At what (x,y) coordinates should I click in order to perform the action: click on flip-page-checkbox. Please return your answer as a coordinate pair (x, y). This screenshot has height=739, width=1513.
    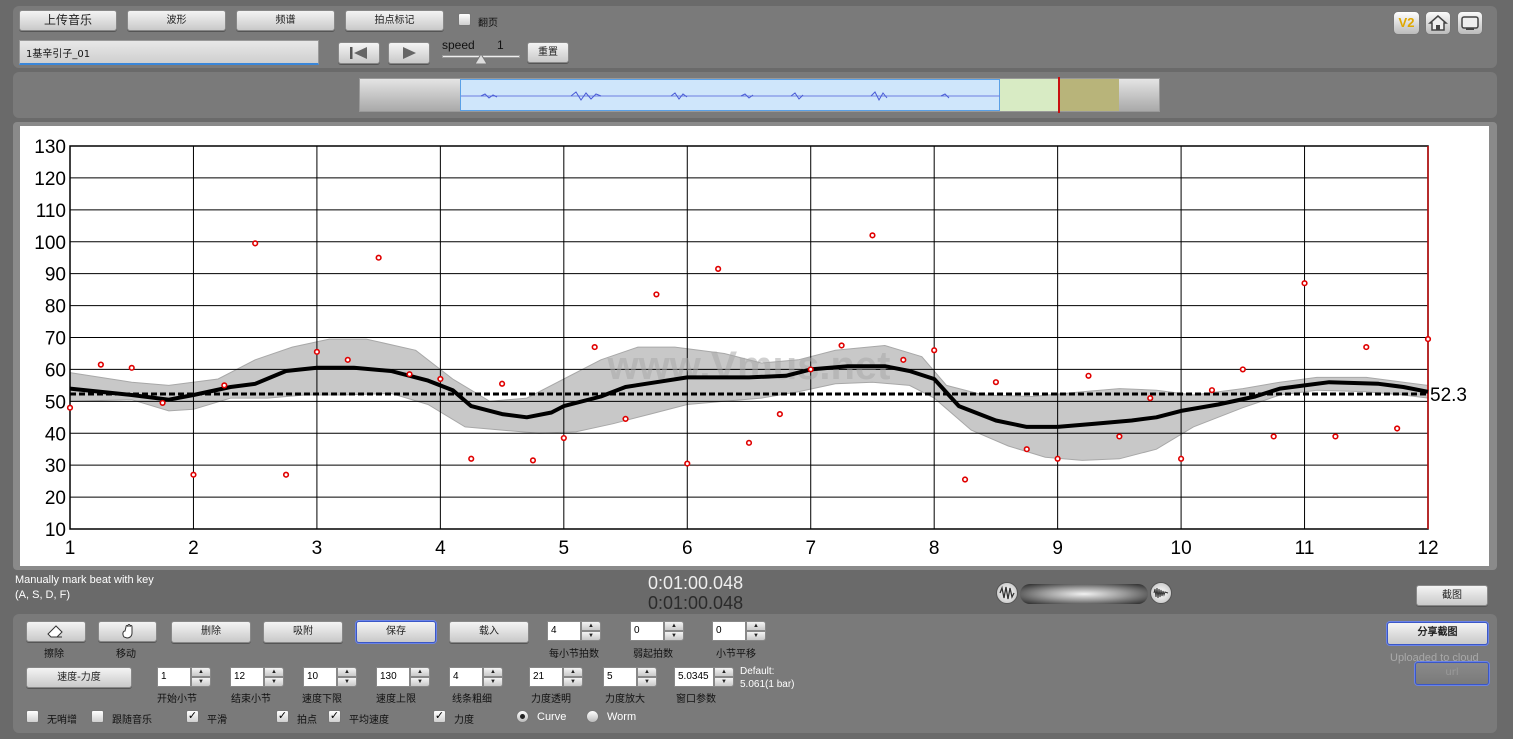
    Looking at the image, I should click on (464, 19).